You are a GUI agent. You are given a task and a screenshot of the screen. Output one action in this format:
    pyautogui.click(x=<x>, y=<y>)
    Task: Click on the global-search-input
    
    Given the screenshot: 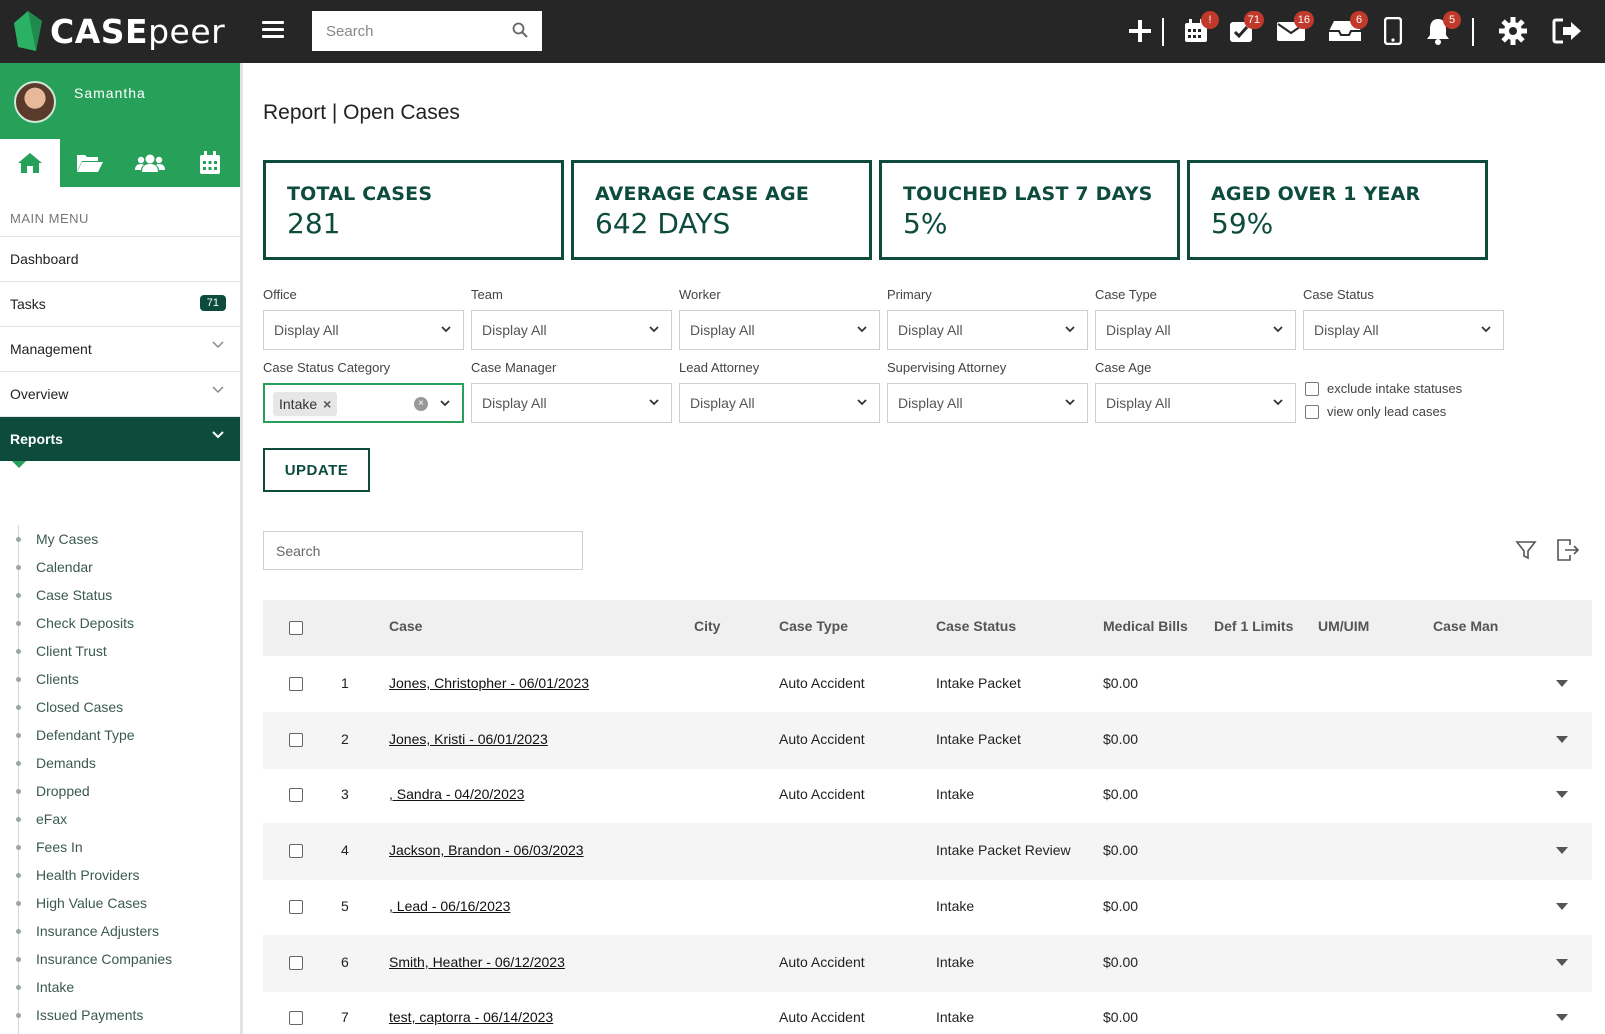 What is the action you would take?
    pyautogui.click(x=427, y=31)
    